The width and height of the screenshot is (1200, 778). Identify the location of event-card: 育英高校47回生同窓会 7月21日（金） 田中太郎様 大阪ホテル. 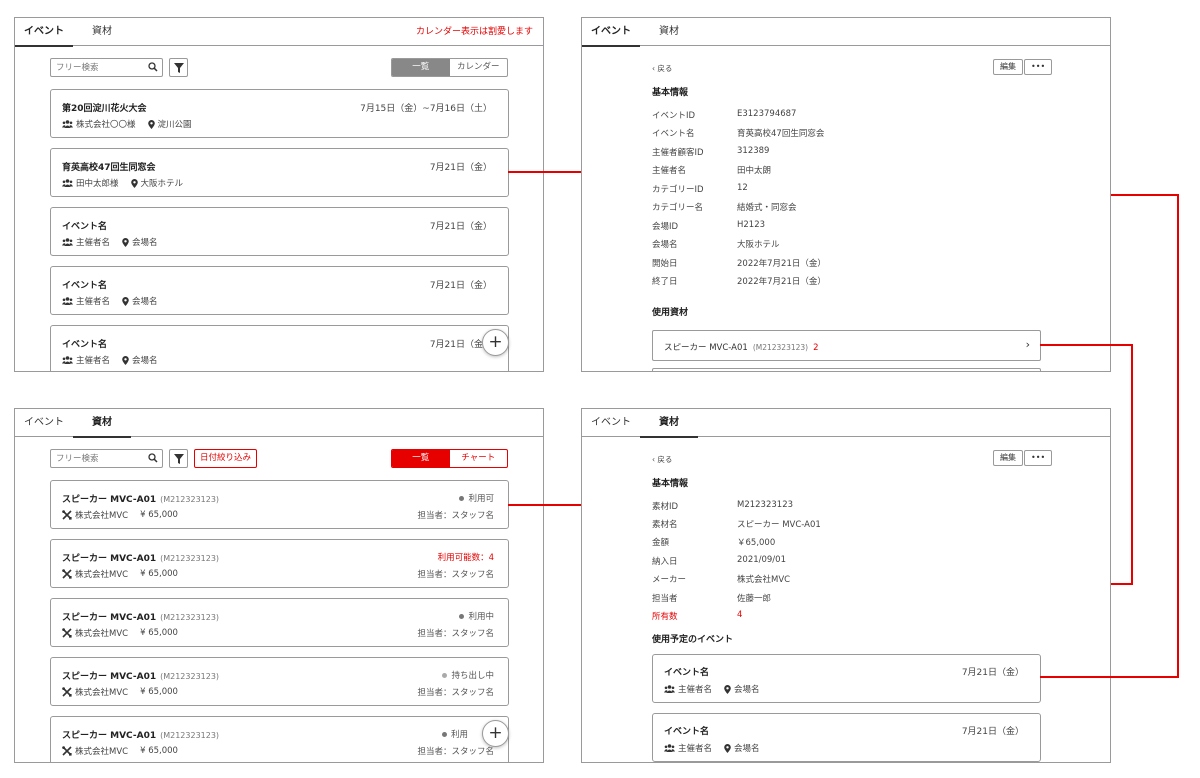
(279, 172).